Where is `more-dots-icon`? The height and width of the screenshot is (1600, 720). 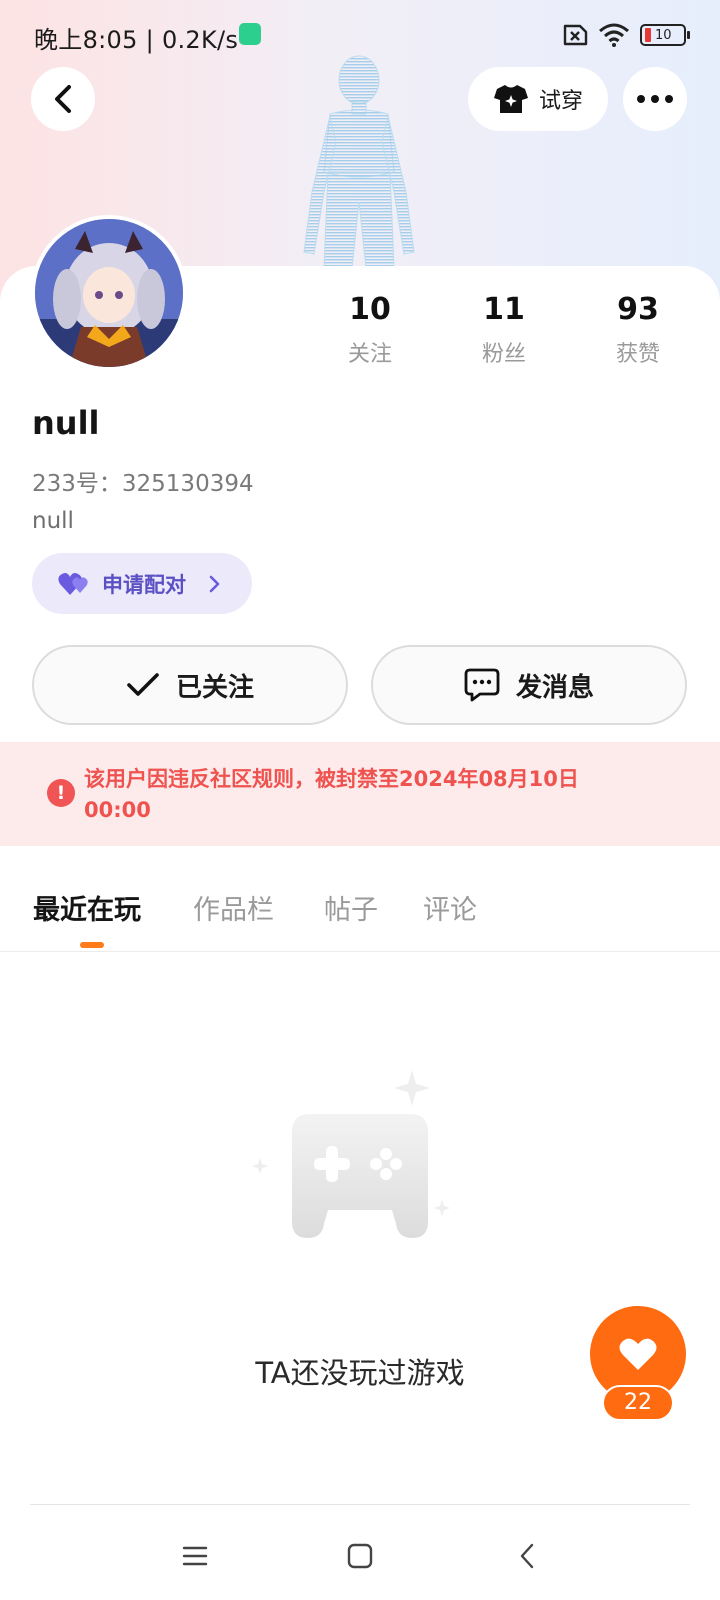 more-dots-icon is located at coordinates (655, 99).